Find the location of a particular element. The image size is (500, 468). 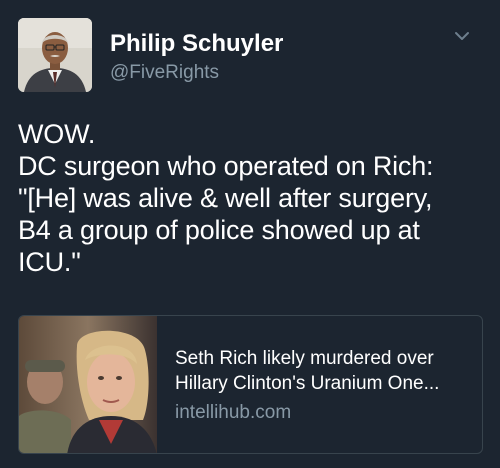

tweet-text-line: "[He] was alive & well after surgery, is located at coordinates (225, 198).